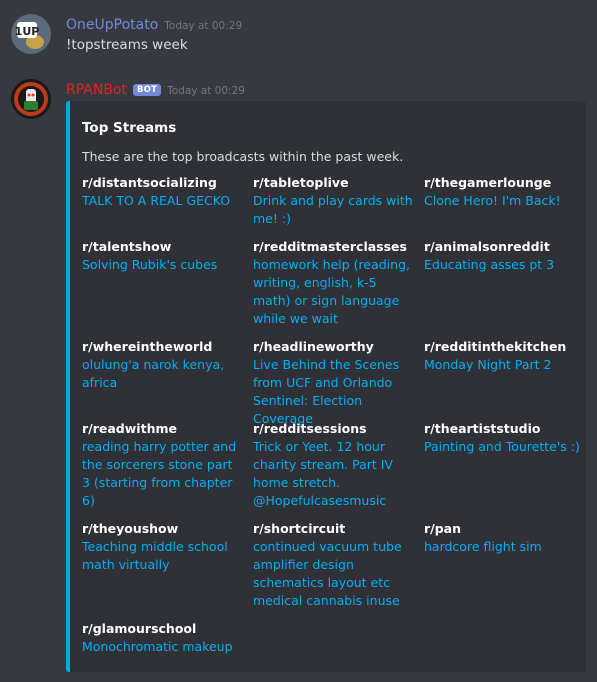 Image resolution: width=597 pixels, height=682 pixels. I want to click on rpanbot-avatar-icon, so click(31, 99).